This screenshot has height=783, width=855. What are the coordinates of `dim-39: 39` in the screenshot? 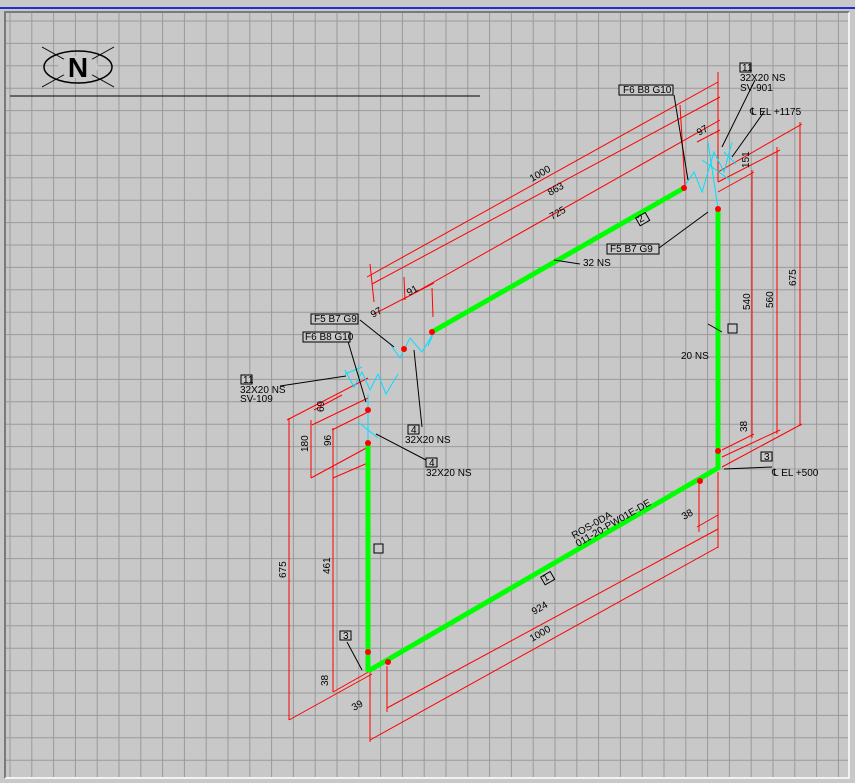 It's located at (358, 705).